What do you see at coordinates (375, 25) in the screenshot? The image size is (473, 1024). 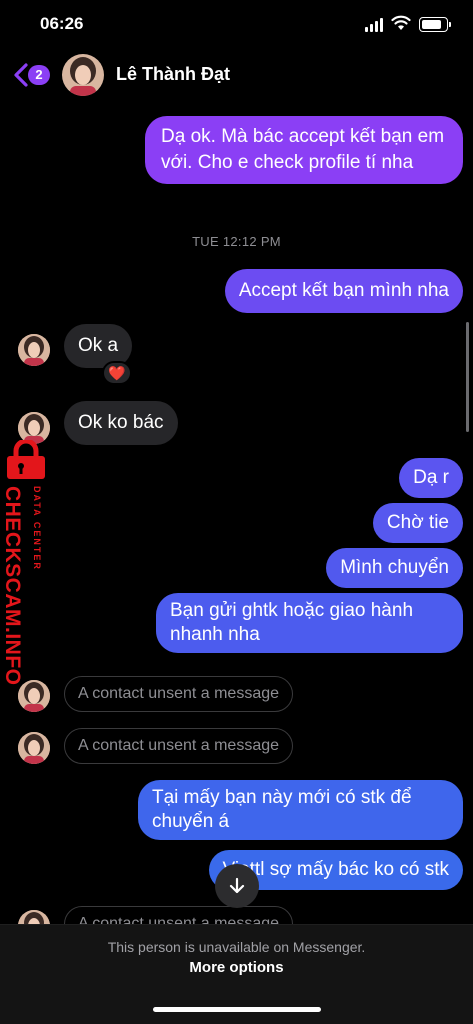 I see `cellular-signal-icon` at bounding box center [375, 25].